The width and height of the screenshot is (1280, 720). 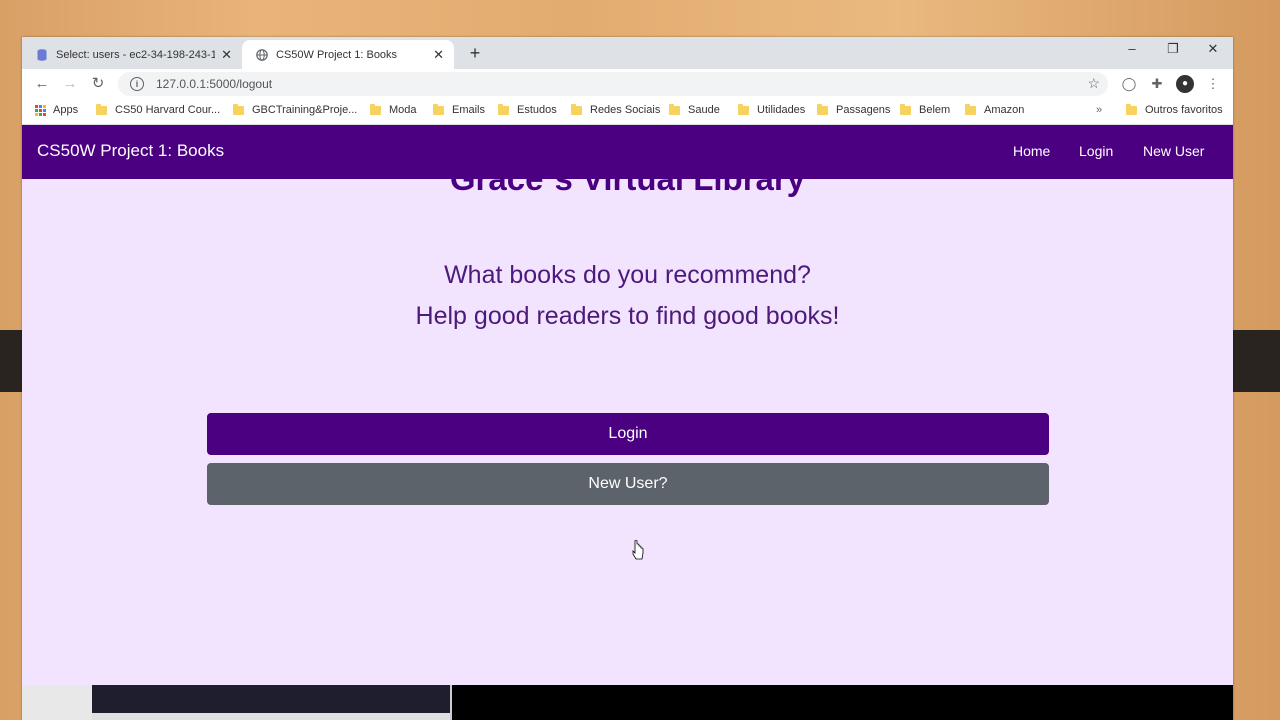 I want to click on nav-link-login: Login, so click(x=1096, y=151).